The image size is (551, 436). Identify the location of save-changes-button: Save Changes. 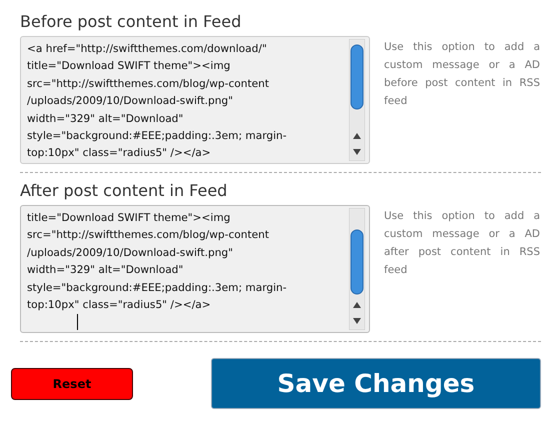
(376, 383).